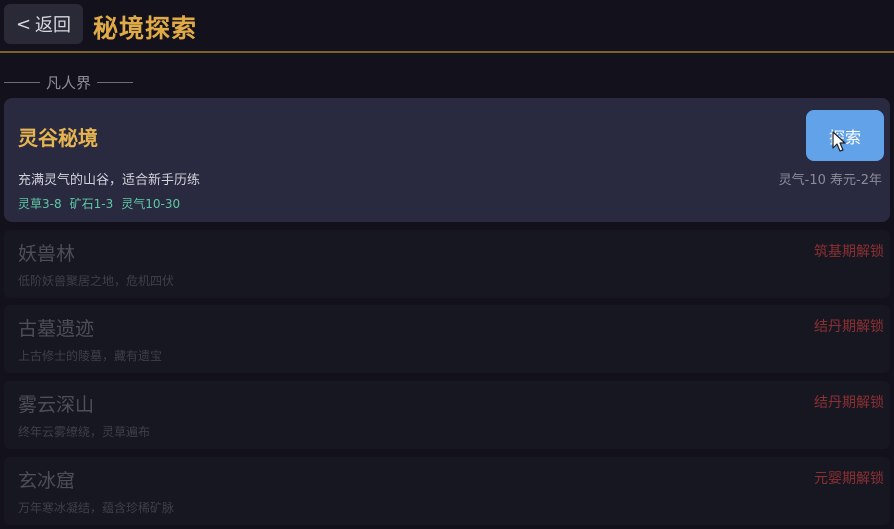 The width and height of the screenshot is (894, 529). What do you see at coordinates (849, 479) in the screenshot?
I see `unlock-requirement: 元婴期解锁` at bounding box center [849, 479].